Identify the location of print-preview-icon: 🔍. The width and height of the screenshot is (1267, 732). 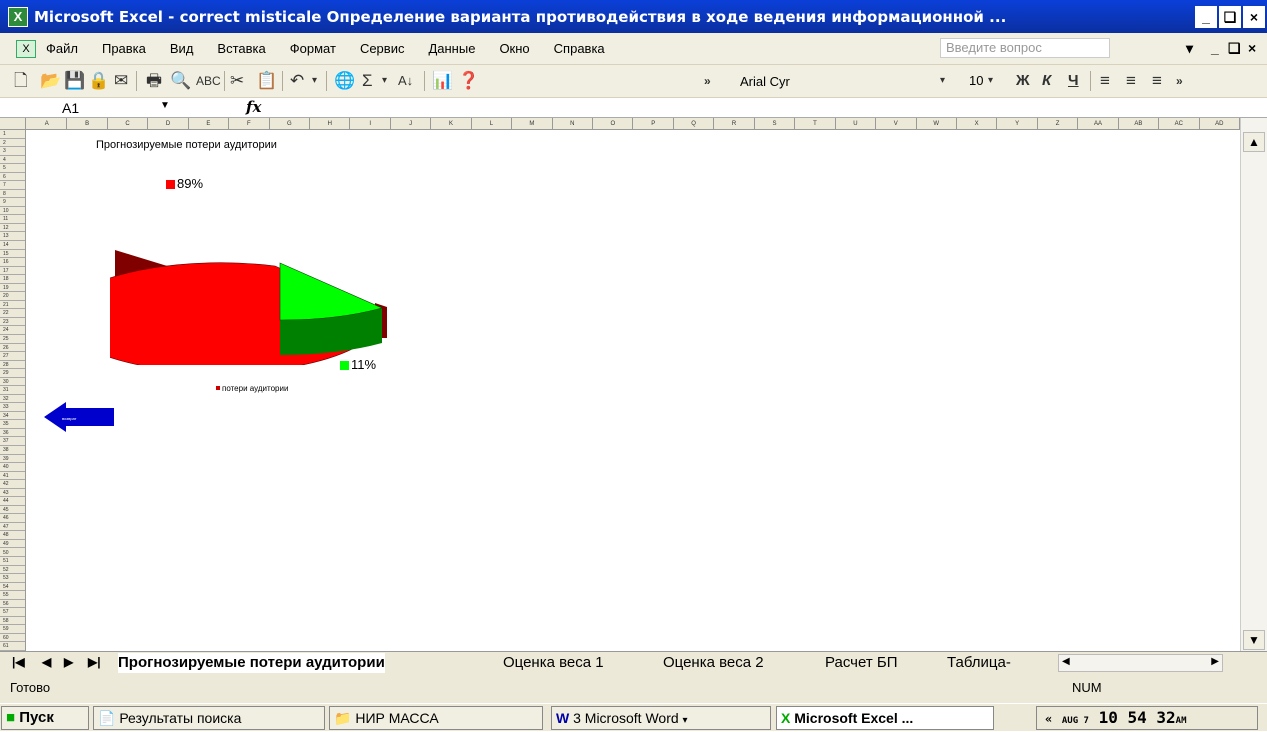
(180, 81).